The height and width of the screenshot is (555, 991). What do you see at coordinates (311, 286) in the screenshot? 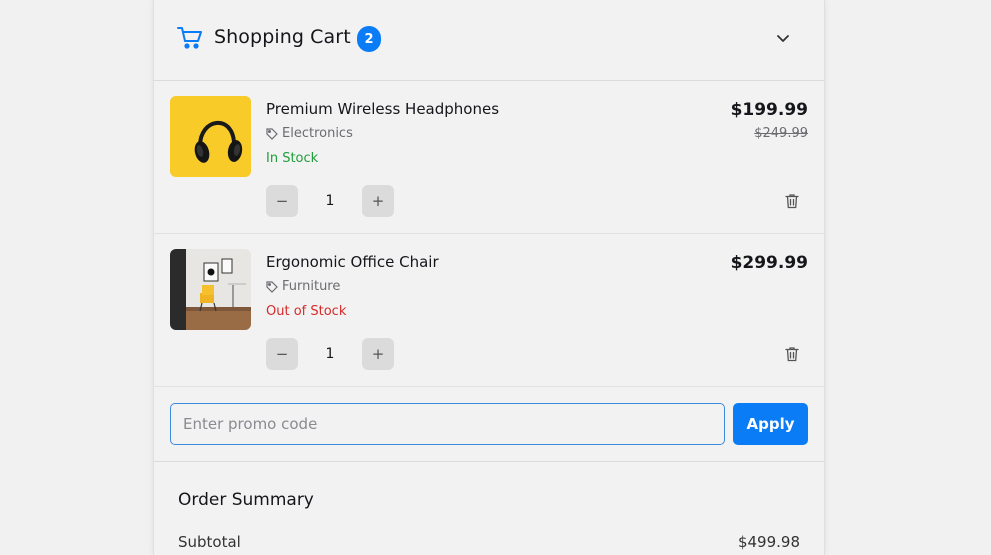
I see `item-category-label: Furniture` at bounding box center [311, 286].